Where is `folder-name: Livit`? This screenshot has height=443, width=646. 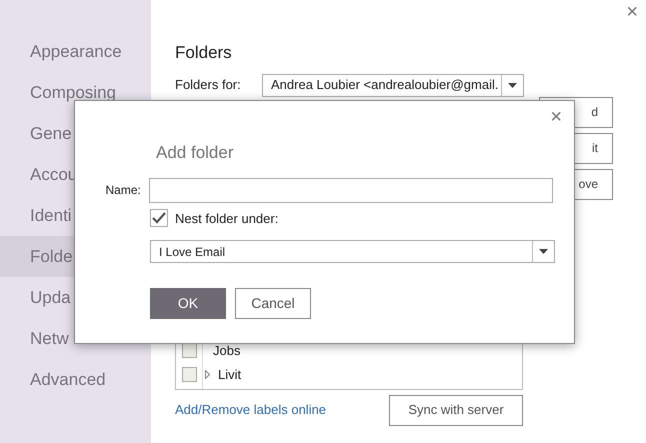
folder-name: Livit is located at coordinates (230, 375).